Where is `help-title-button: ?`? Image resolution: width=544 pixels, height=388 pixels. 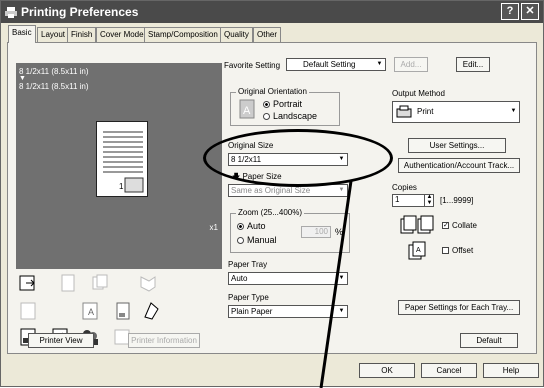 help-title-button: ? is located at coordinates (510, 11).